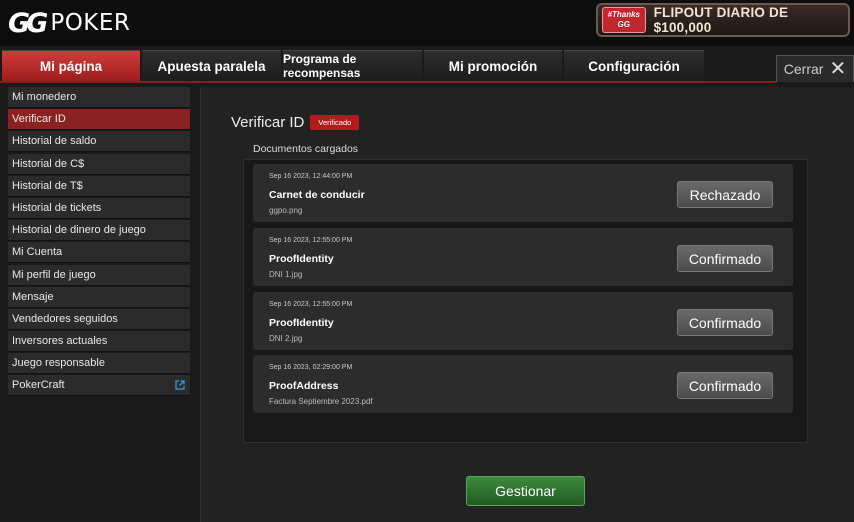 This screenshot has height=522, width=854. What do you see at coordinates (321, 401) in the screenshot?
I see `document-file: Factura Septiembre 2023.pdf` at bounding box center [321, 401].